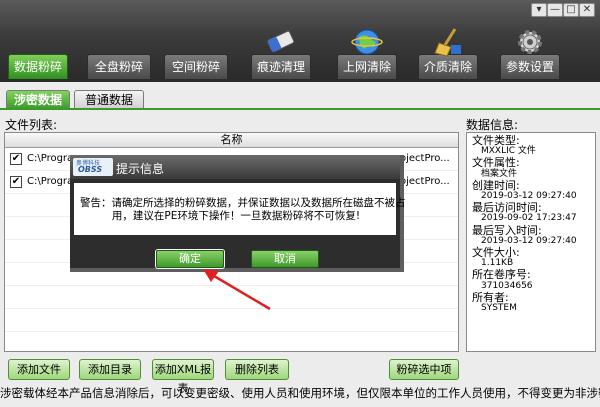 The width and height of the screenshot is (600, 407). What do you see at coordinates (447, 67) in the screenshot?
I see `tab-label: 介质清除` at bounding box center [447, 67].